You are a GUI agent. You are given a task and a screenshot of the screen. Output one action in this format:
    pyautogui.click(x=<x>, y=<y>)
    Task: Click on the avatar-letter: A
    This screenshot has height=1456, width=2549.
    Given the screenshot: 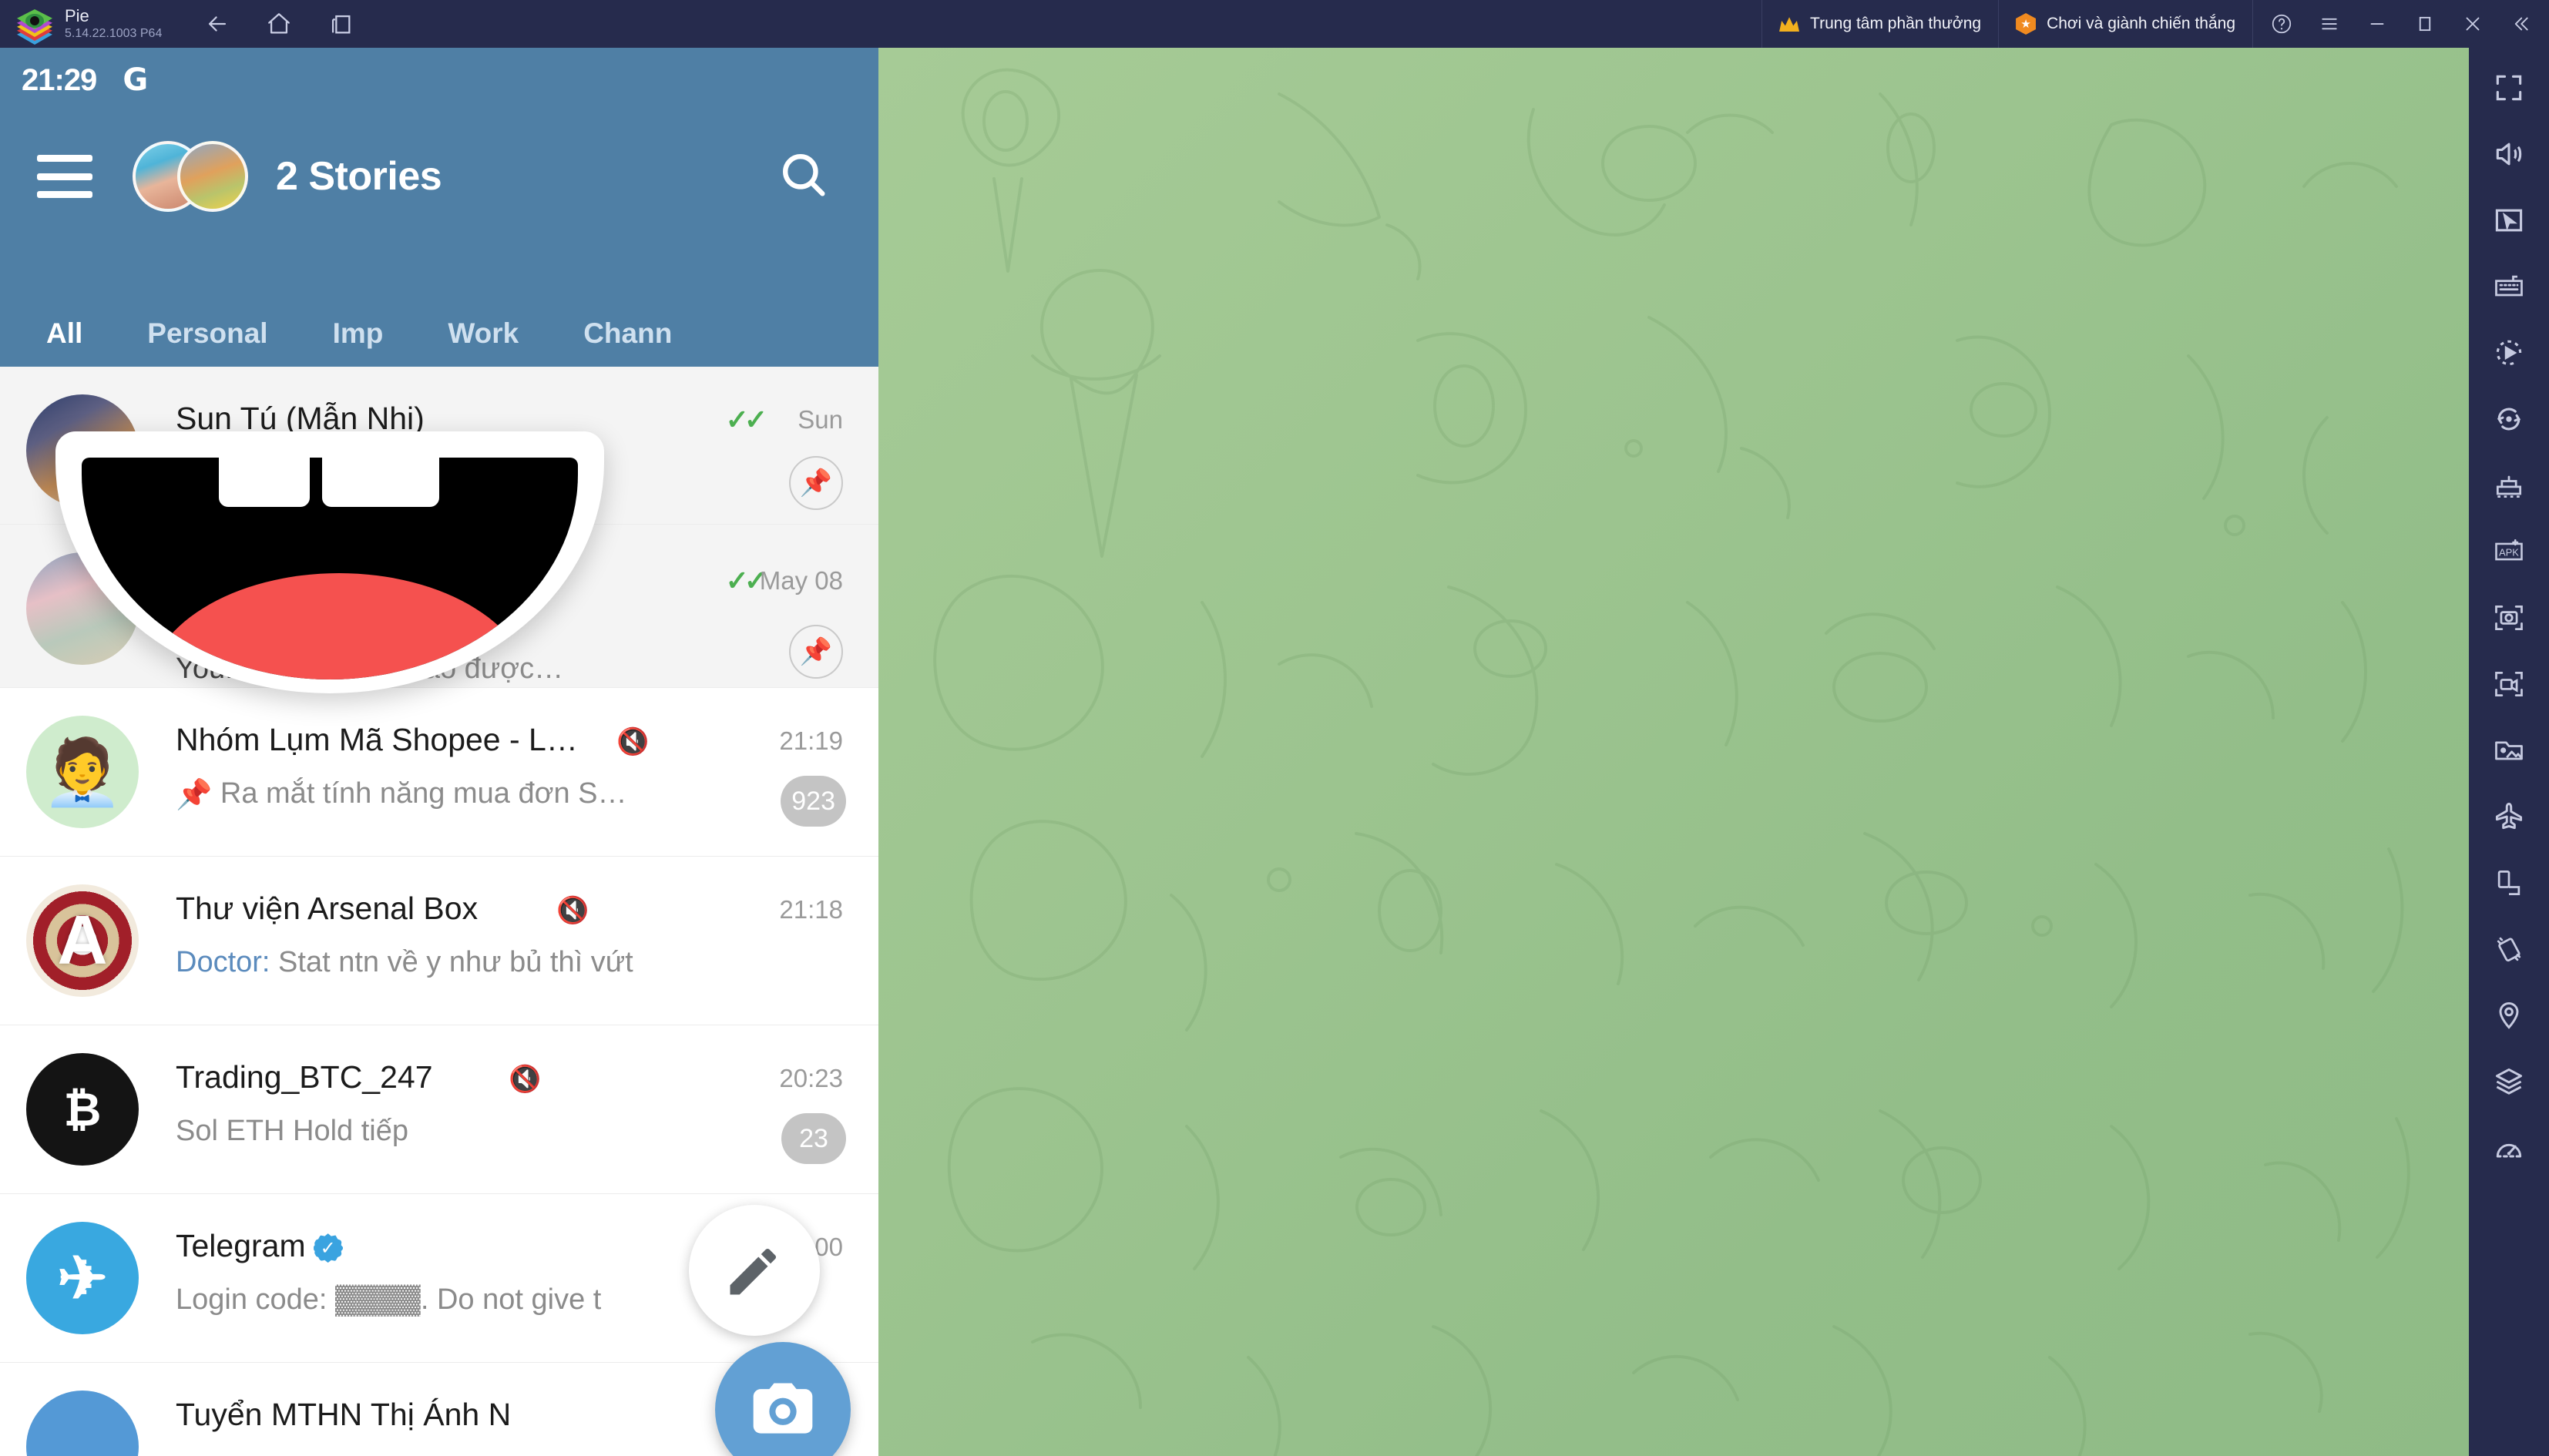 What is the action you would take?
    pyautogui.click(x=82, y=940)
    